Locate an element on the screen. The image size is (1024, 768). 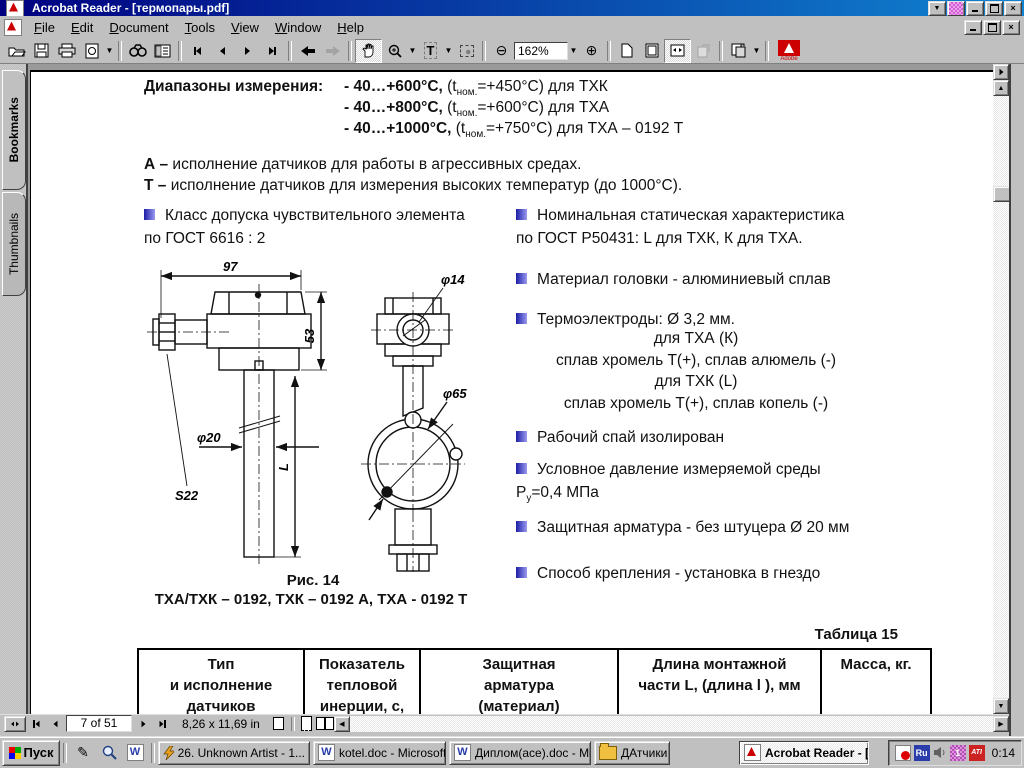
zoom-level-input: 162% is located at coordinates (541, 50).